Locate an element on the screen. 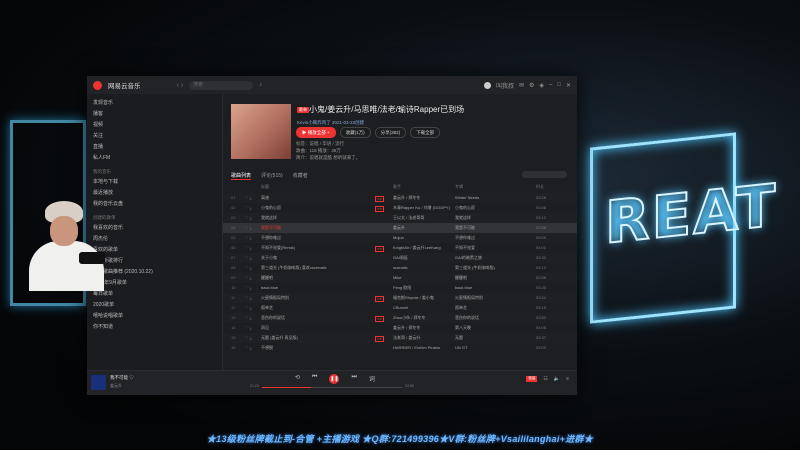  song-name: 火星情报局特别 is located at coordinates (320, 298).